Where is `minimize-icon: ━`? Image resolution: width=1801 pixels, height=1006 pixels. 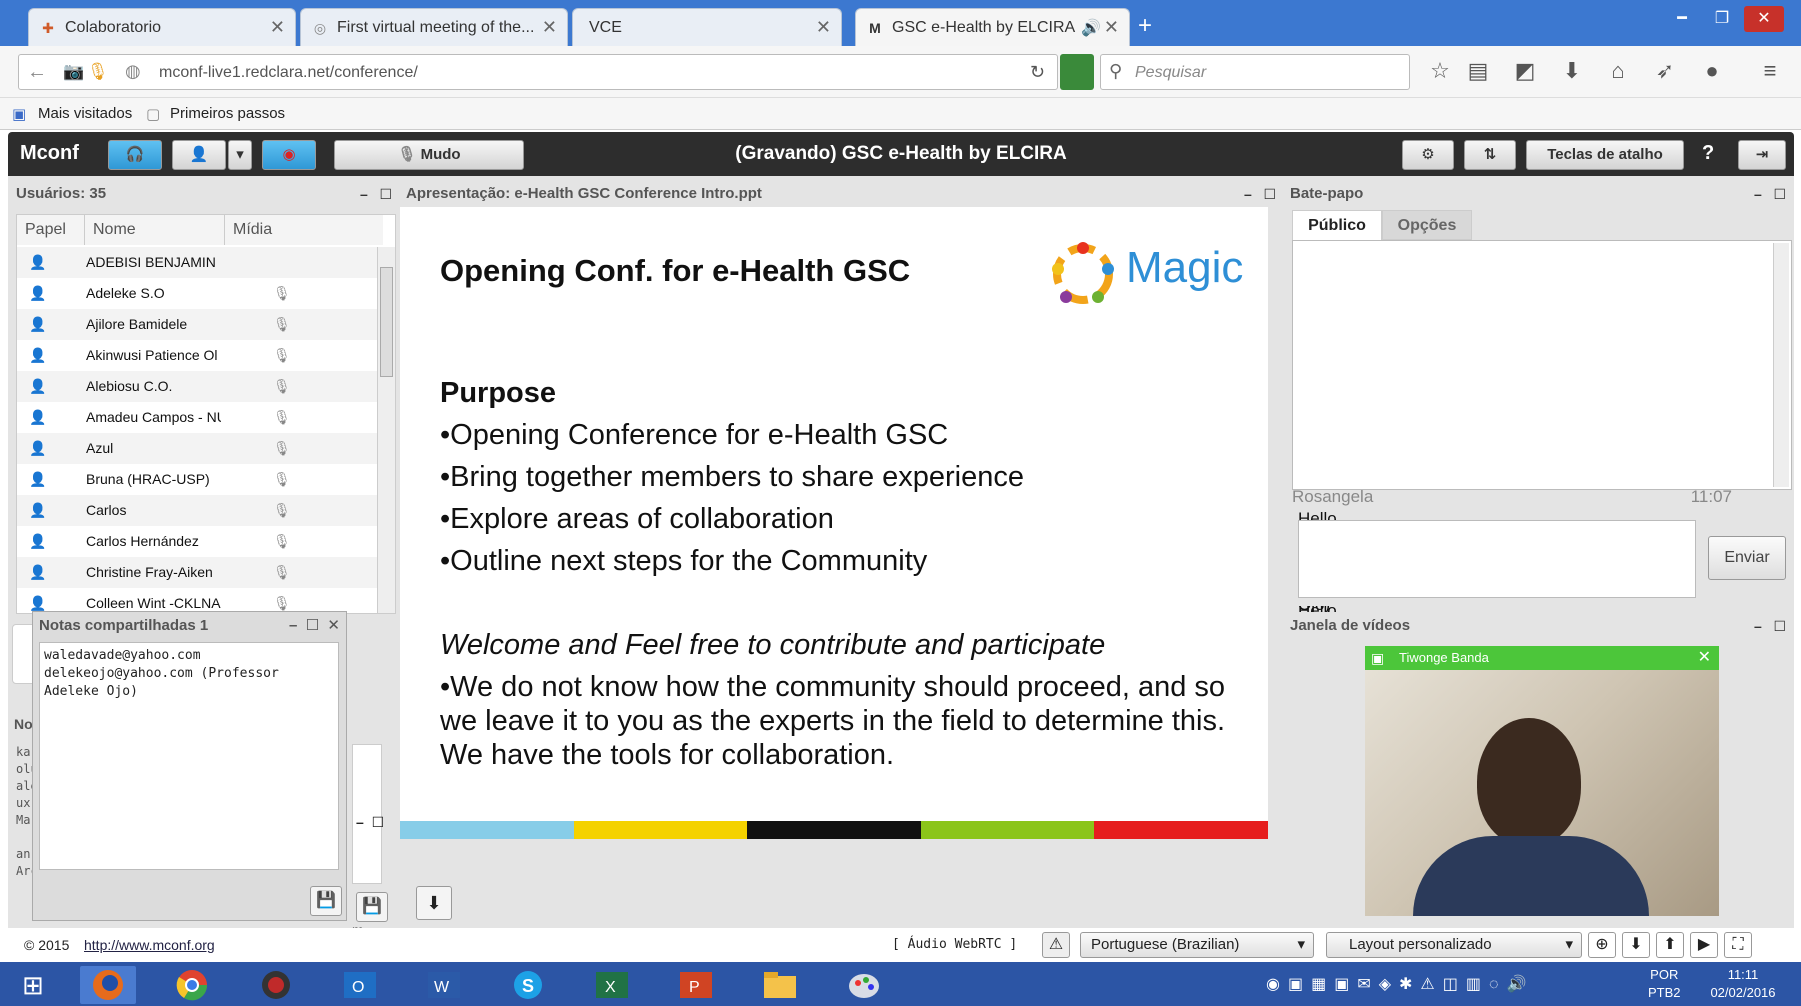 minimize-icon: ━ is located at coordinates (1682, 19).